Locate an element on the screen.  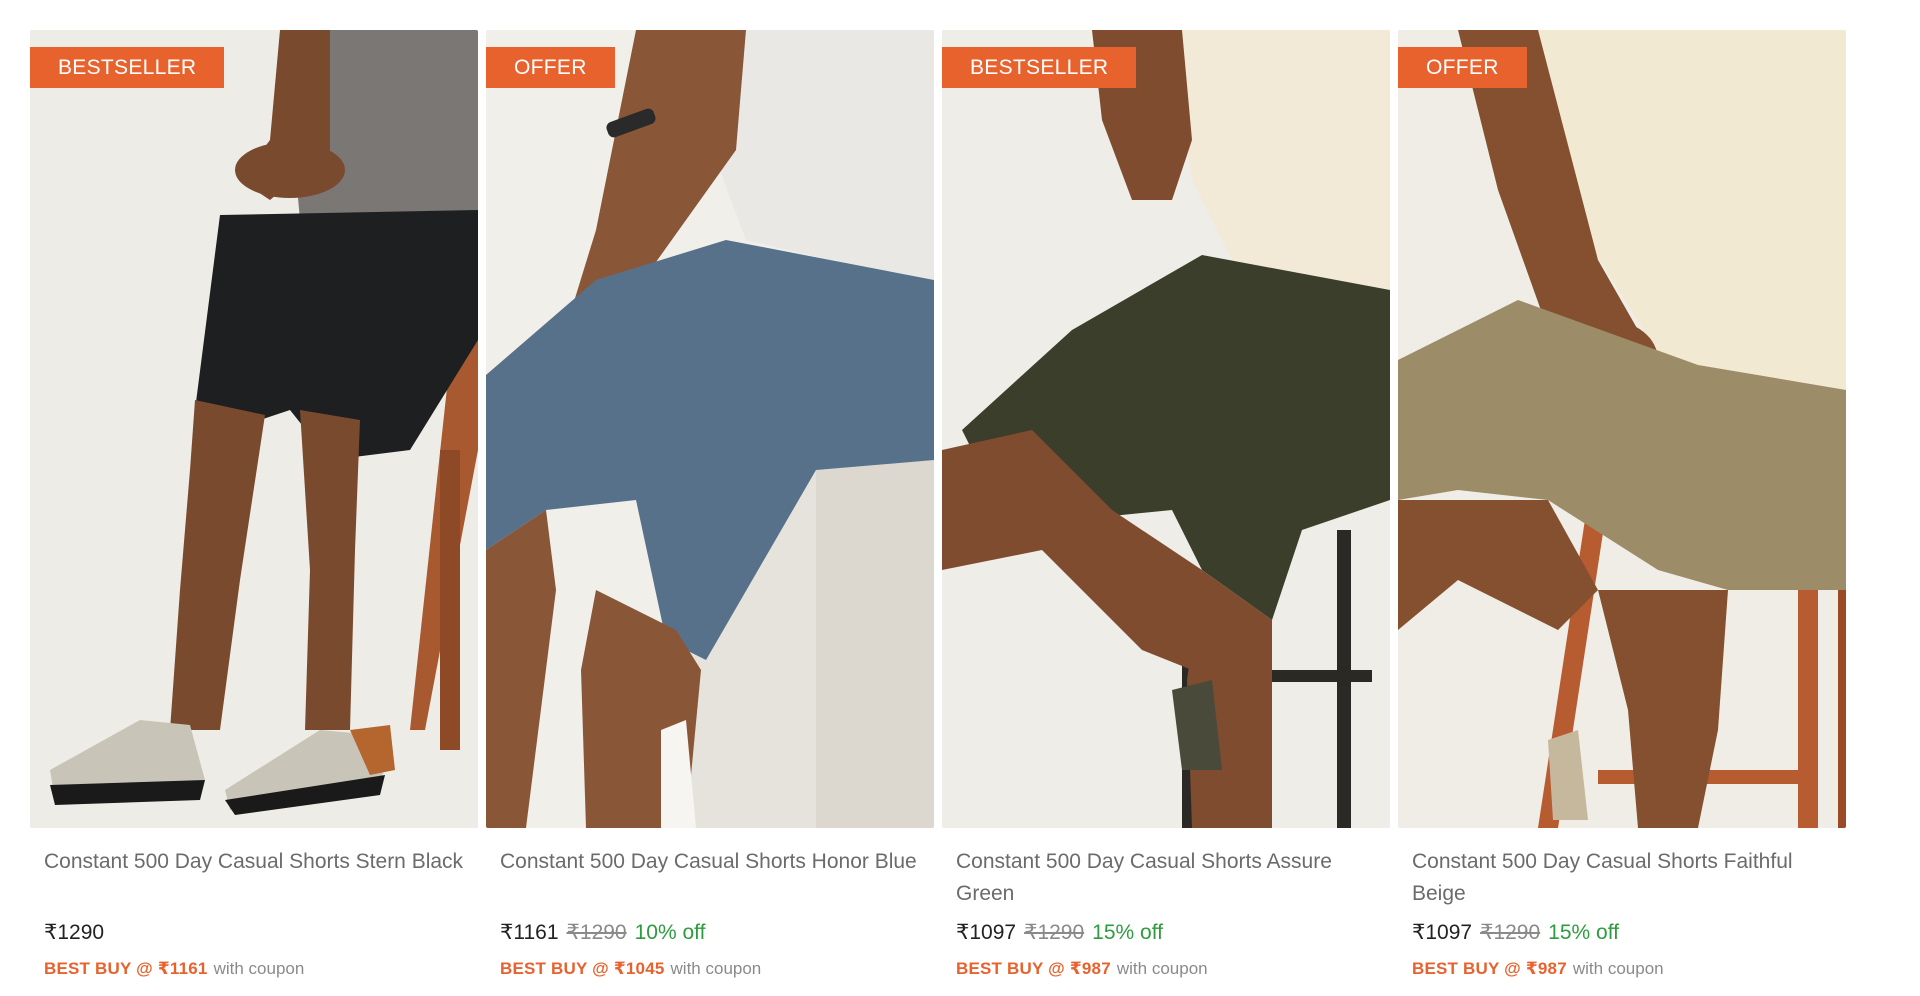
best-buy-price: BEST BUY @ ₹1161 is located at coordinates (126, 968).